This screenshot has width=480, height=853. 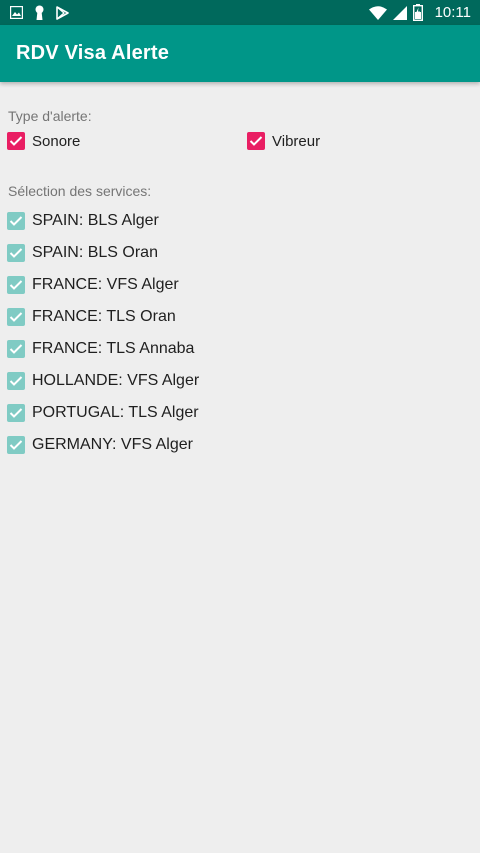 I want to click on service-label: GERMANY: VFS Alger, so click(x=112, y=444).